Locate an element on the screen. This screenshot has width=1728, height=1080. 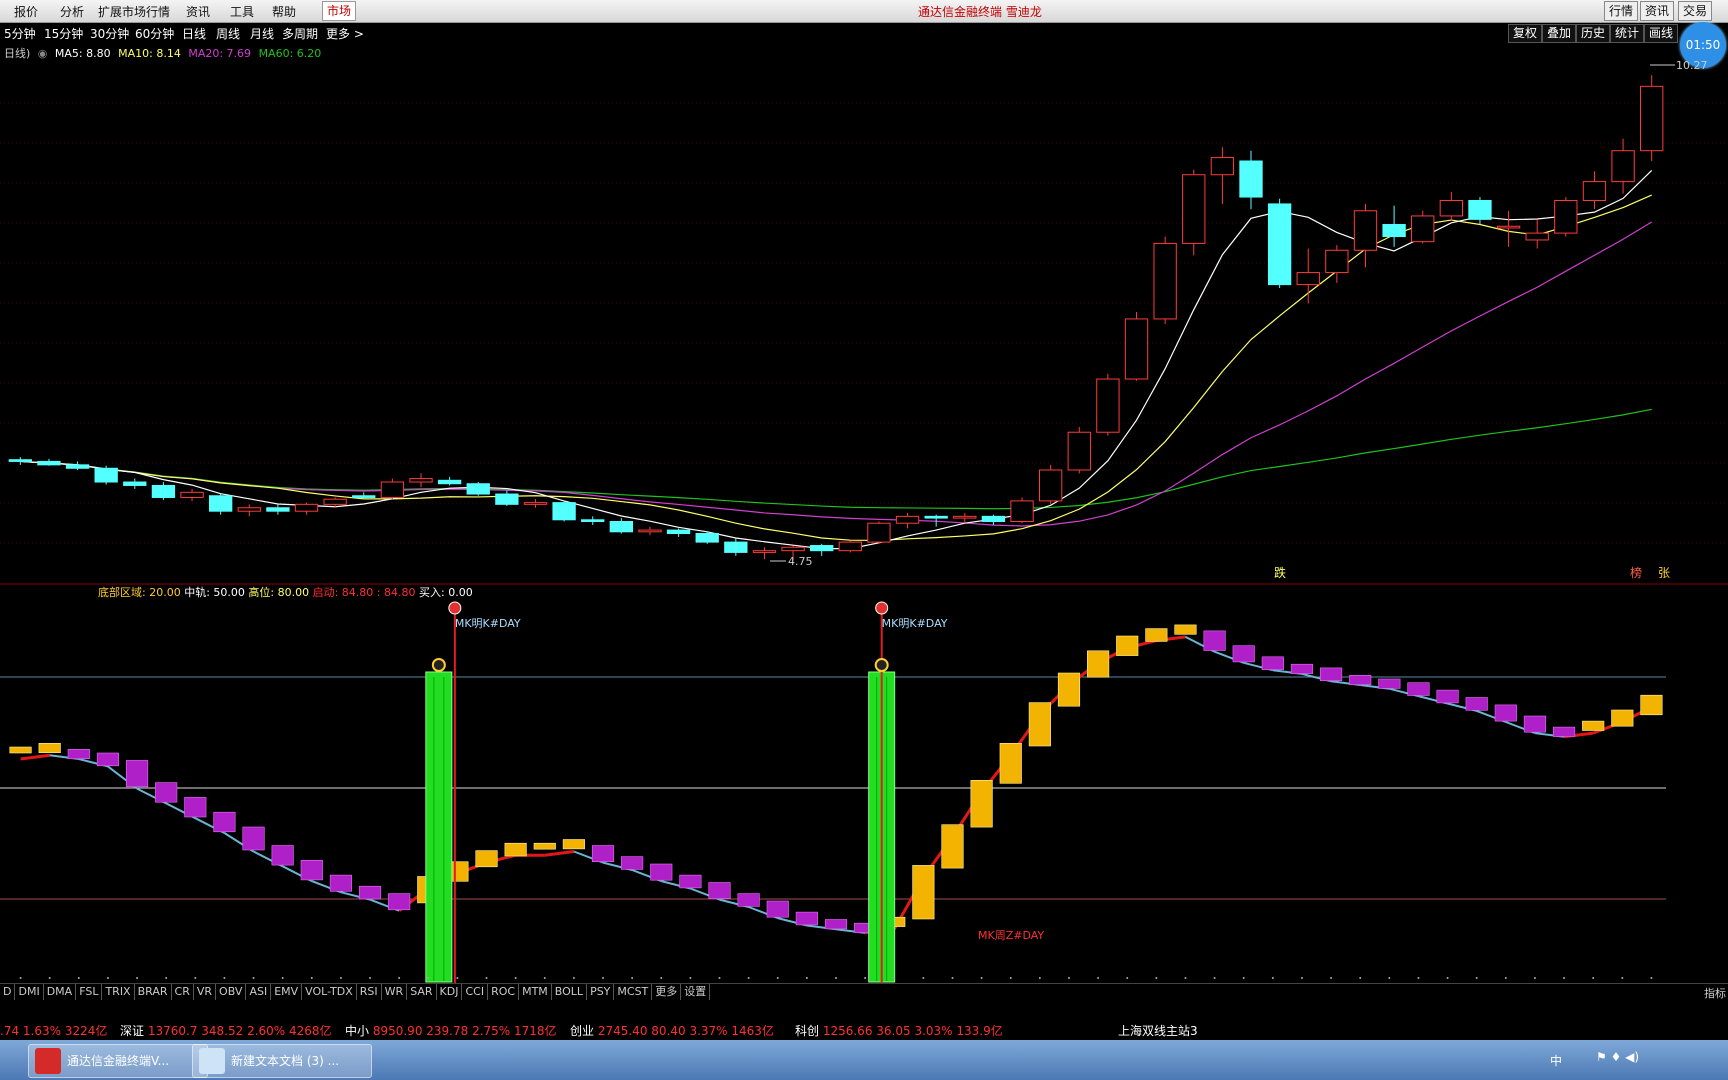
period-15min: 15分钟 is located at coordinates (63, 33).